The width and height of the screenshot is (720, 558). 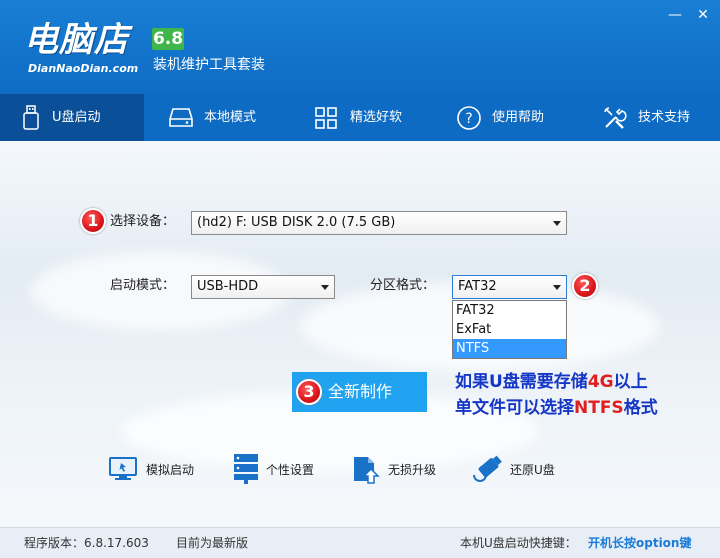 What do you see at coordinates (509, 348) in the screenshot?
I see `dropdown-option-ntfs: NTFS` at bounding box center [509, 348].